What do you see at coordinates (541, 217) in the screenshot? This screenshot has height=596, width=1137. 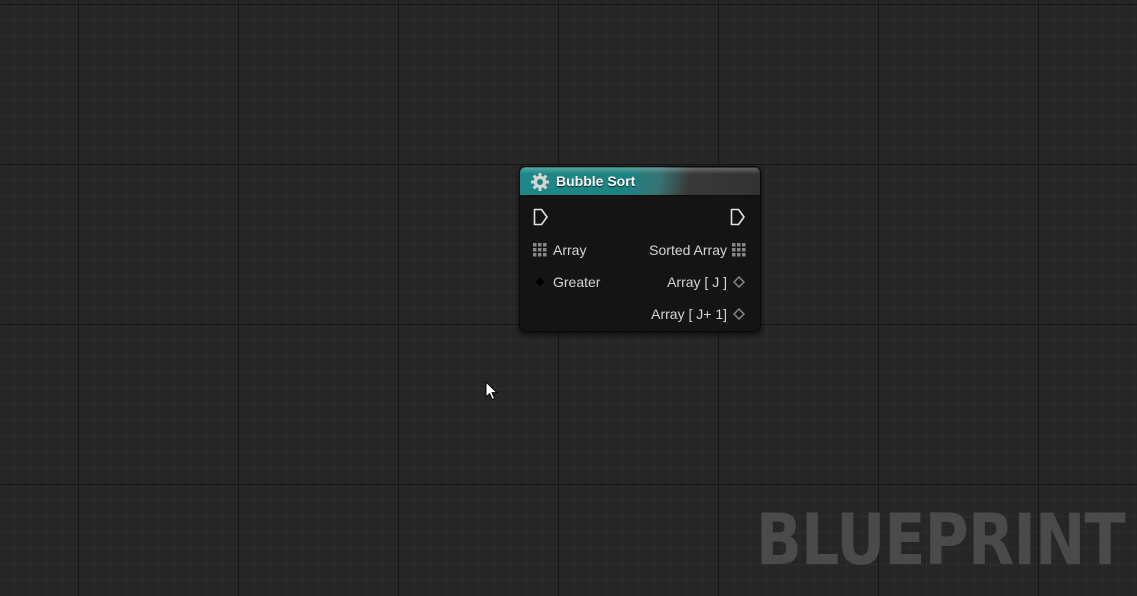 I see `exec-in-pin` at bounding box center [541, 217].